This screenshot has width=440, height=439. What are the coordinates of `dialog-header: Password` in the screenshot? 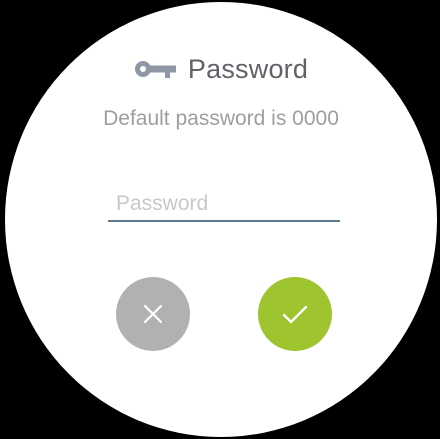 It's located at (221, 69).